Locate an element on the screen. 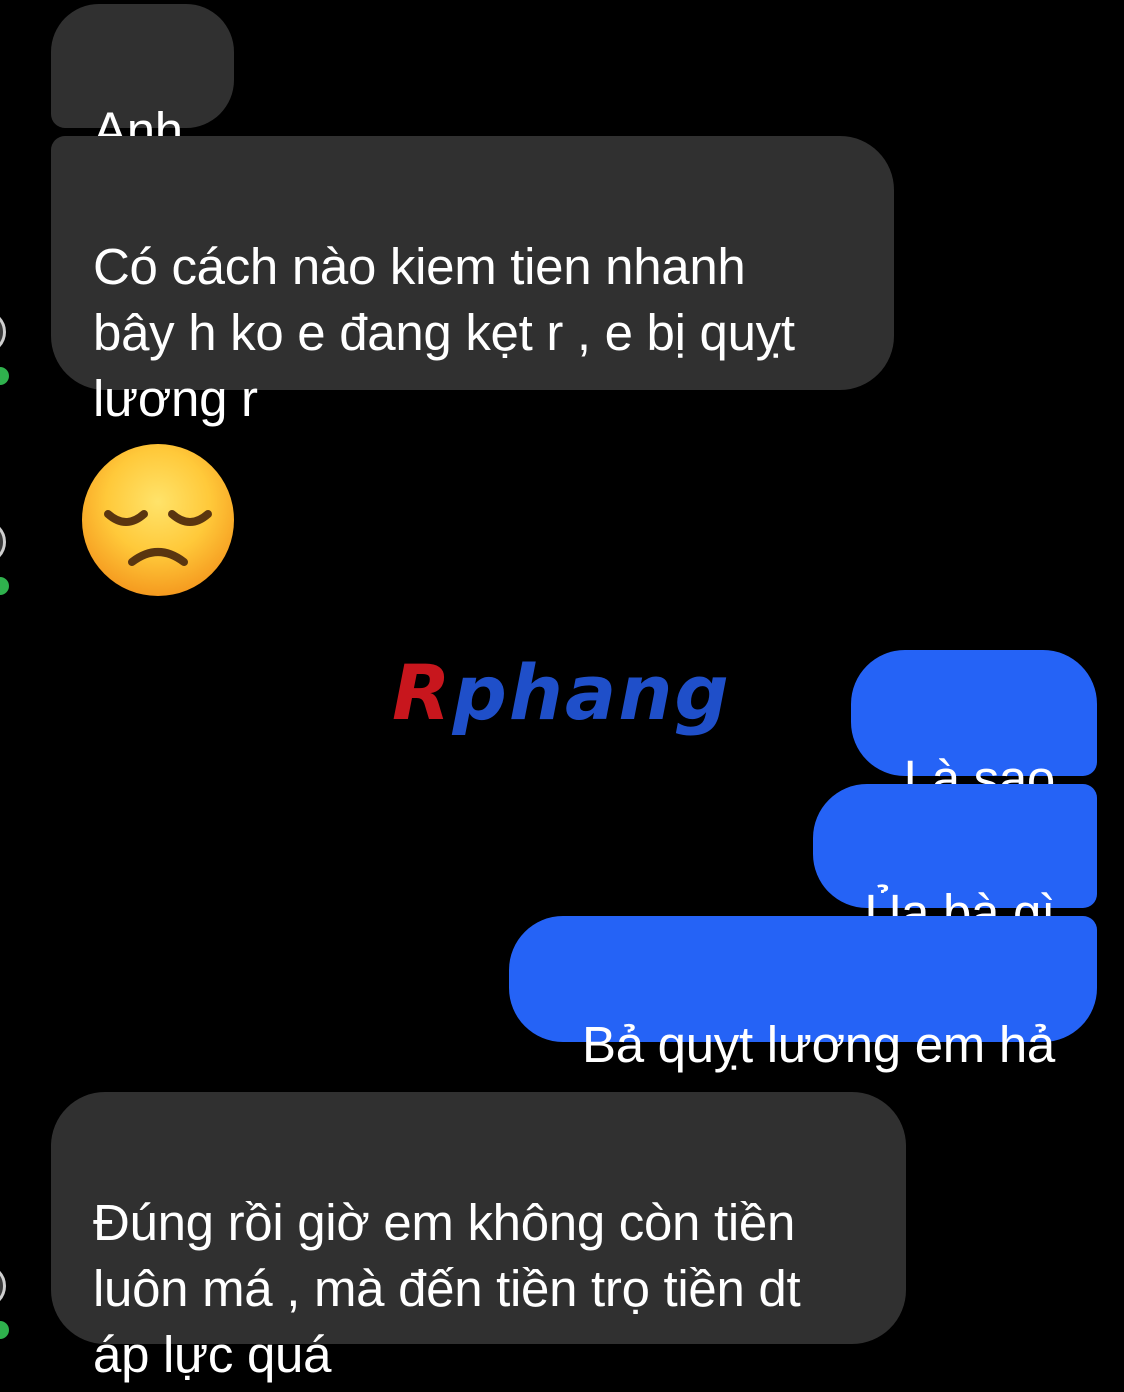 The image size is (1124, 1392). outgoing-message-bubble: Là sao is located at coordinates (974, 728).